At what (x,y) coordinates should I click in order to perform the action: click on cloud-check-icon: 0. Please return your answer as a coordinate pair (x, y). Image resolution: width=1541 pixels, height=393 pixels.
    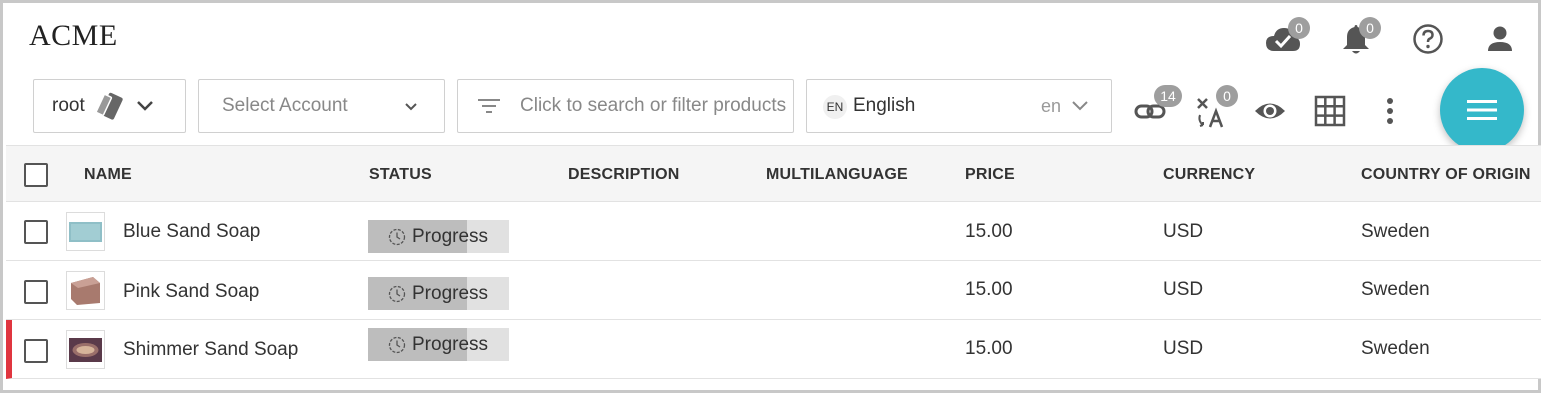
    Looking at the image, I should click on (1286, 38).